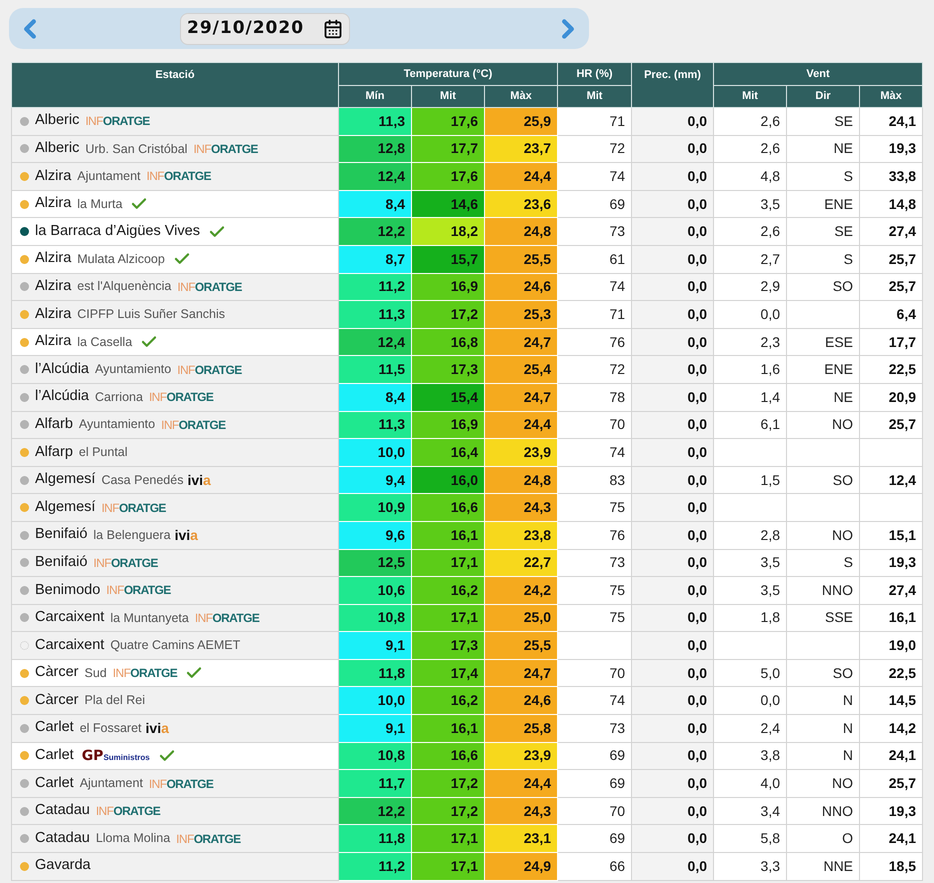 The height and width of the screenshot is (883, 934). I want to click on temperature-cell: 11,2, so click(375, 866).